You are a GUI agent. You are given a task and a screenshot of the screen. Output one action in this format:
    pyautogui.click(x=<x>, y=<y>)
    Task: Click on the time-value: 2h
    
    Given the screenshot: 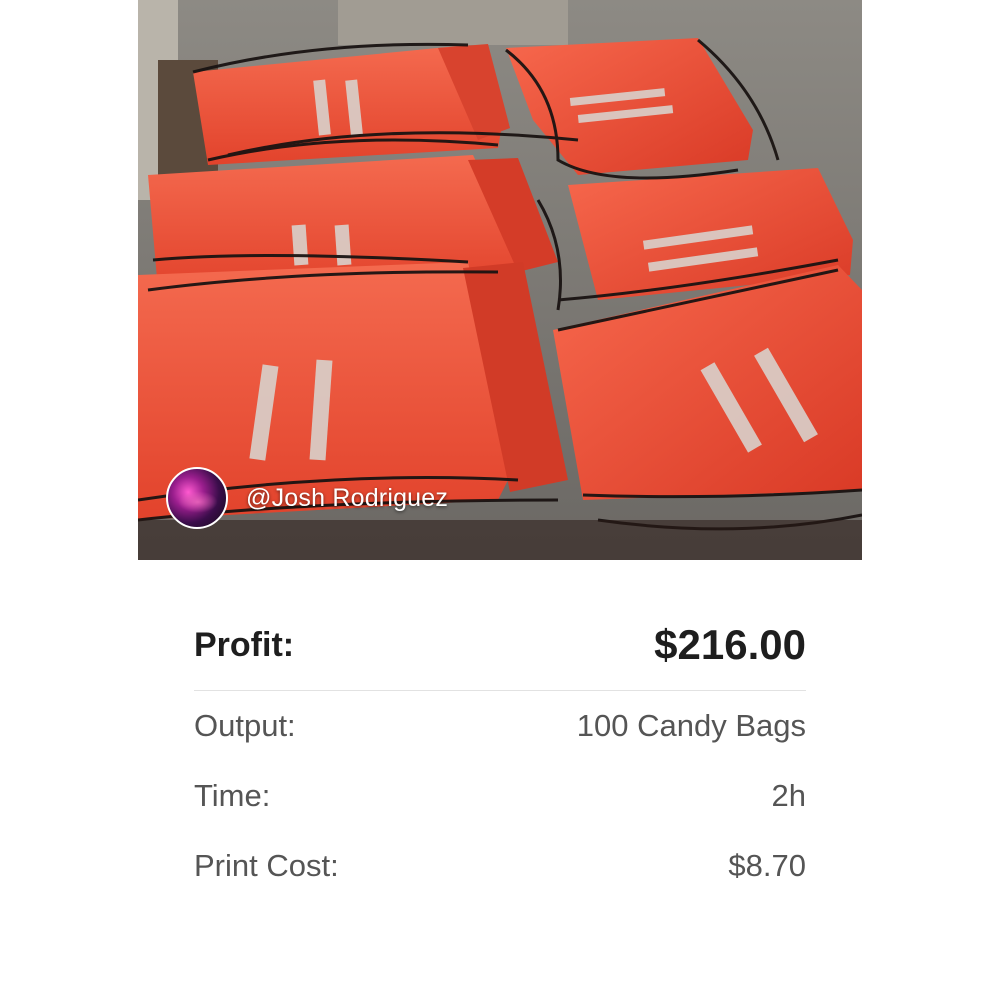 What is the action you would take?
    pyautogui.click(x=788, y=795)
    